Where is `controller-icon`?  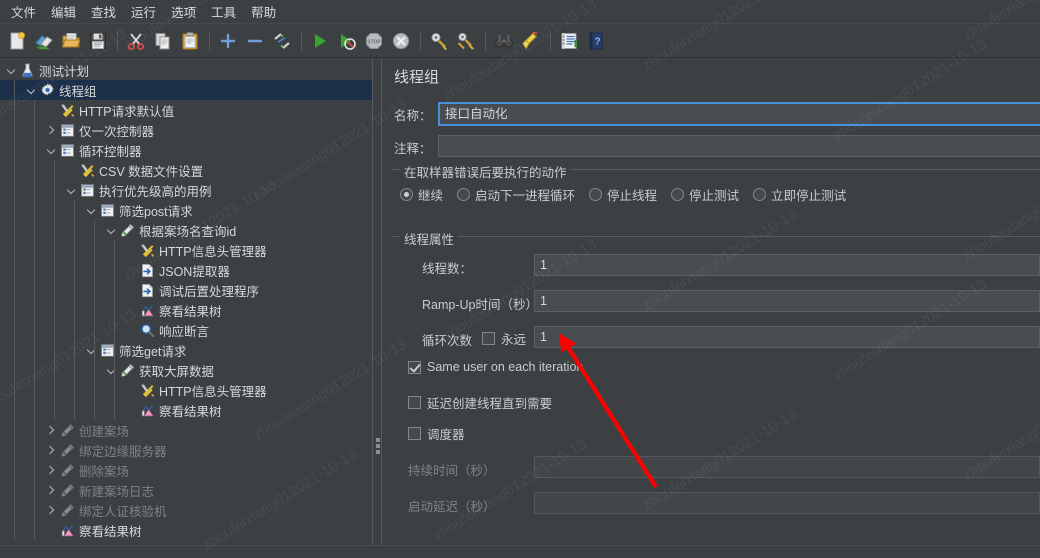 controller-icon is located at coordinates (67, 130).